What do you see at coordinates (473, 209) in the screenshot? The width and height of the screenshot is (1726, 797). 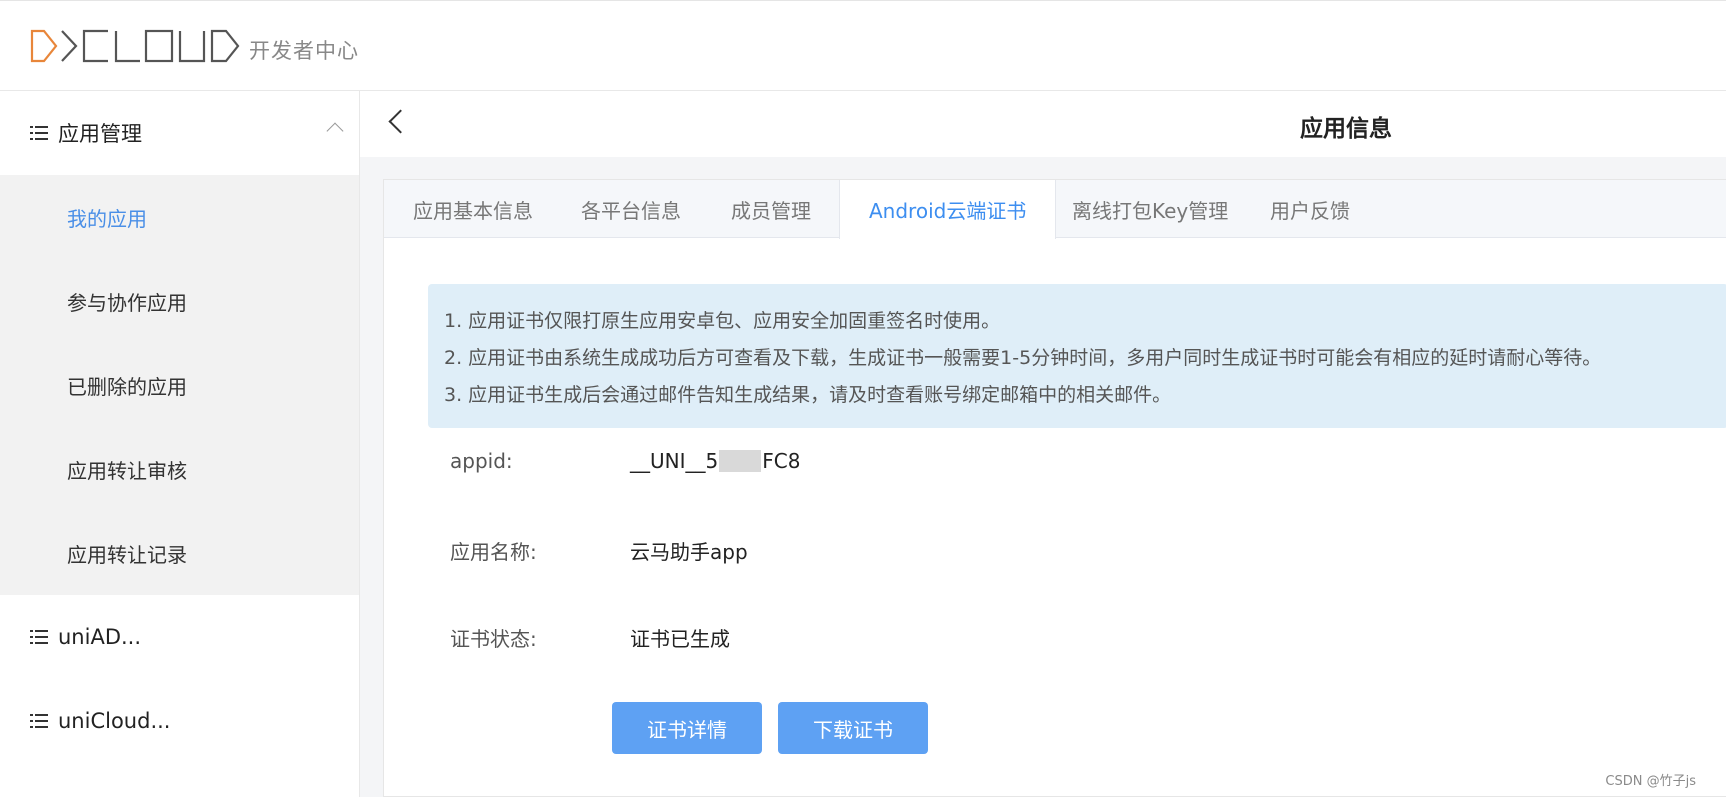 I see `tab-basic-info: 应用基本信息` at bounding box center [473, 209].